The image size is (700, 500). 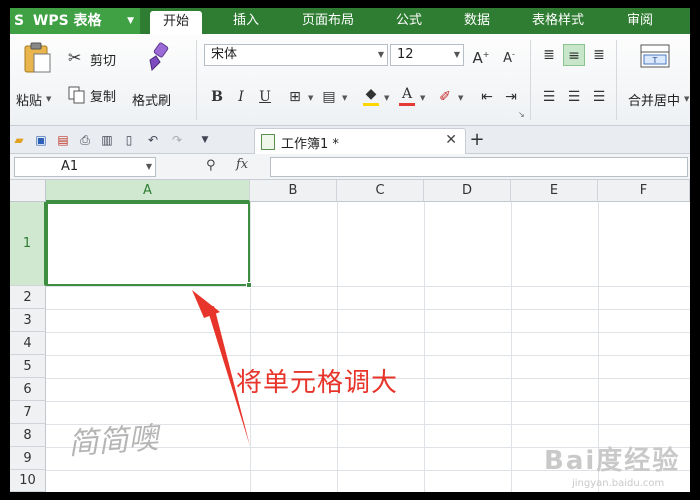 I want to click on baidu-jingyan-url: jingyan.baidu.com, so click(x=618, y=483).